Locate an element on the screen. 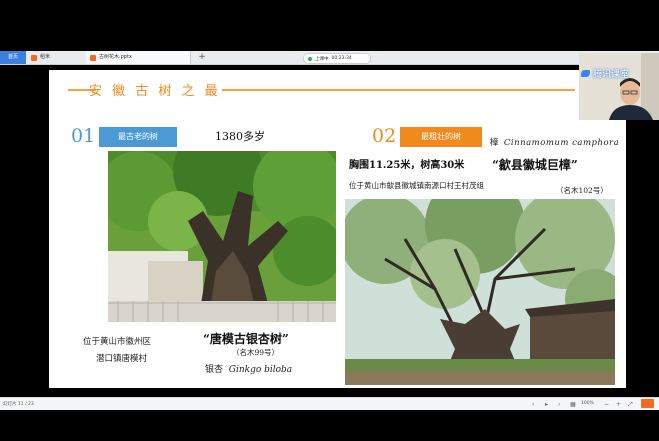 Image resolution: width=659 pixels, height=441 pixels. slide-title: 安 徽 古 树 之 最 is located at coordinates (155, 91).